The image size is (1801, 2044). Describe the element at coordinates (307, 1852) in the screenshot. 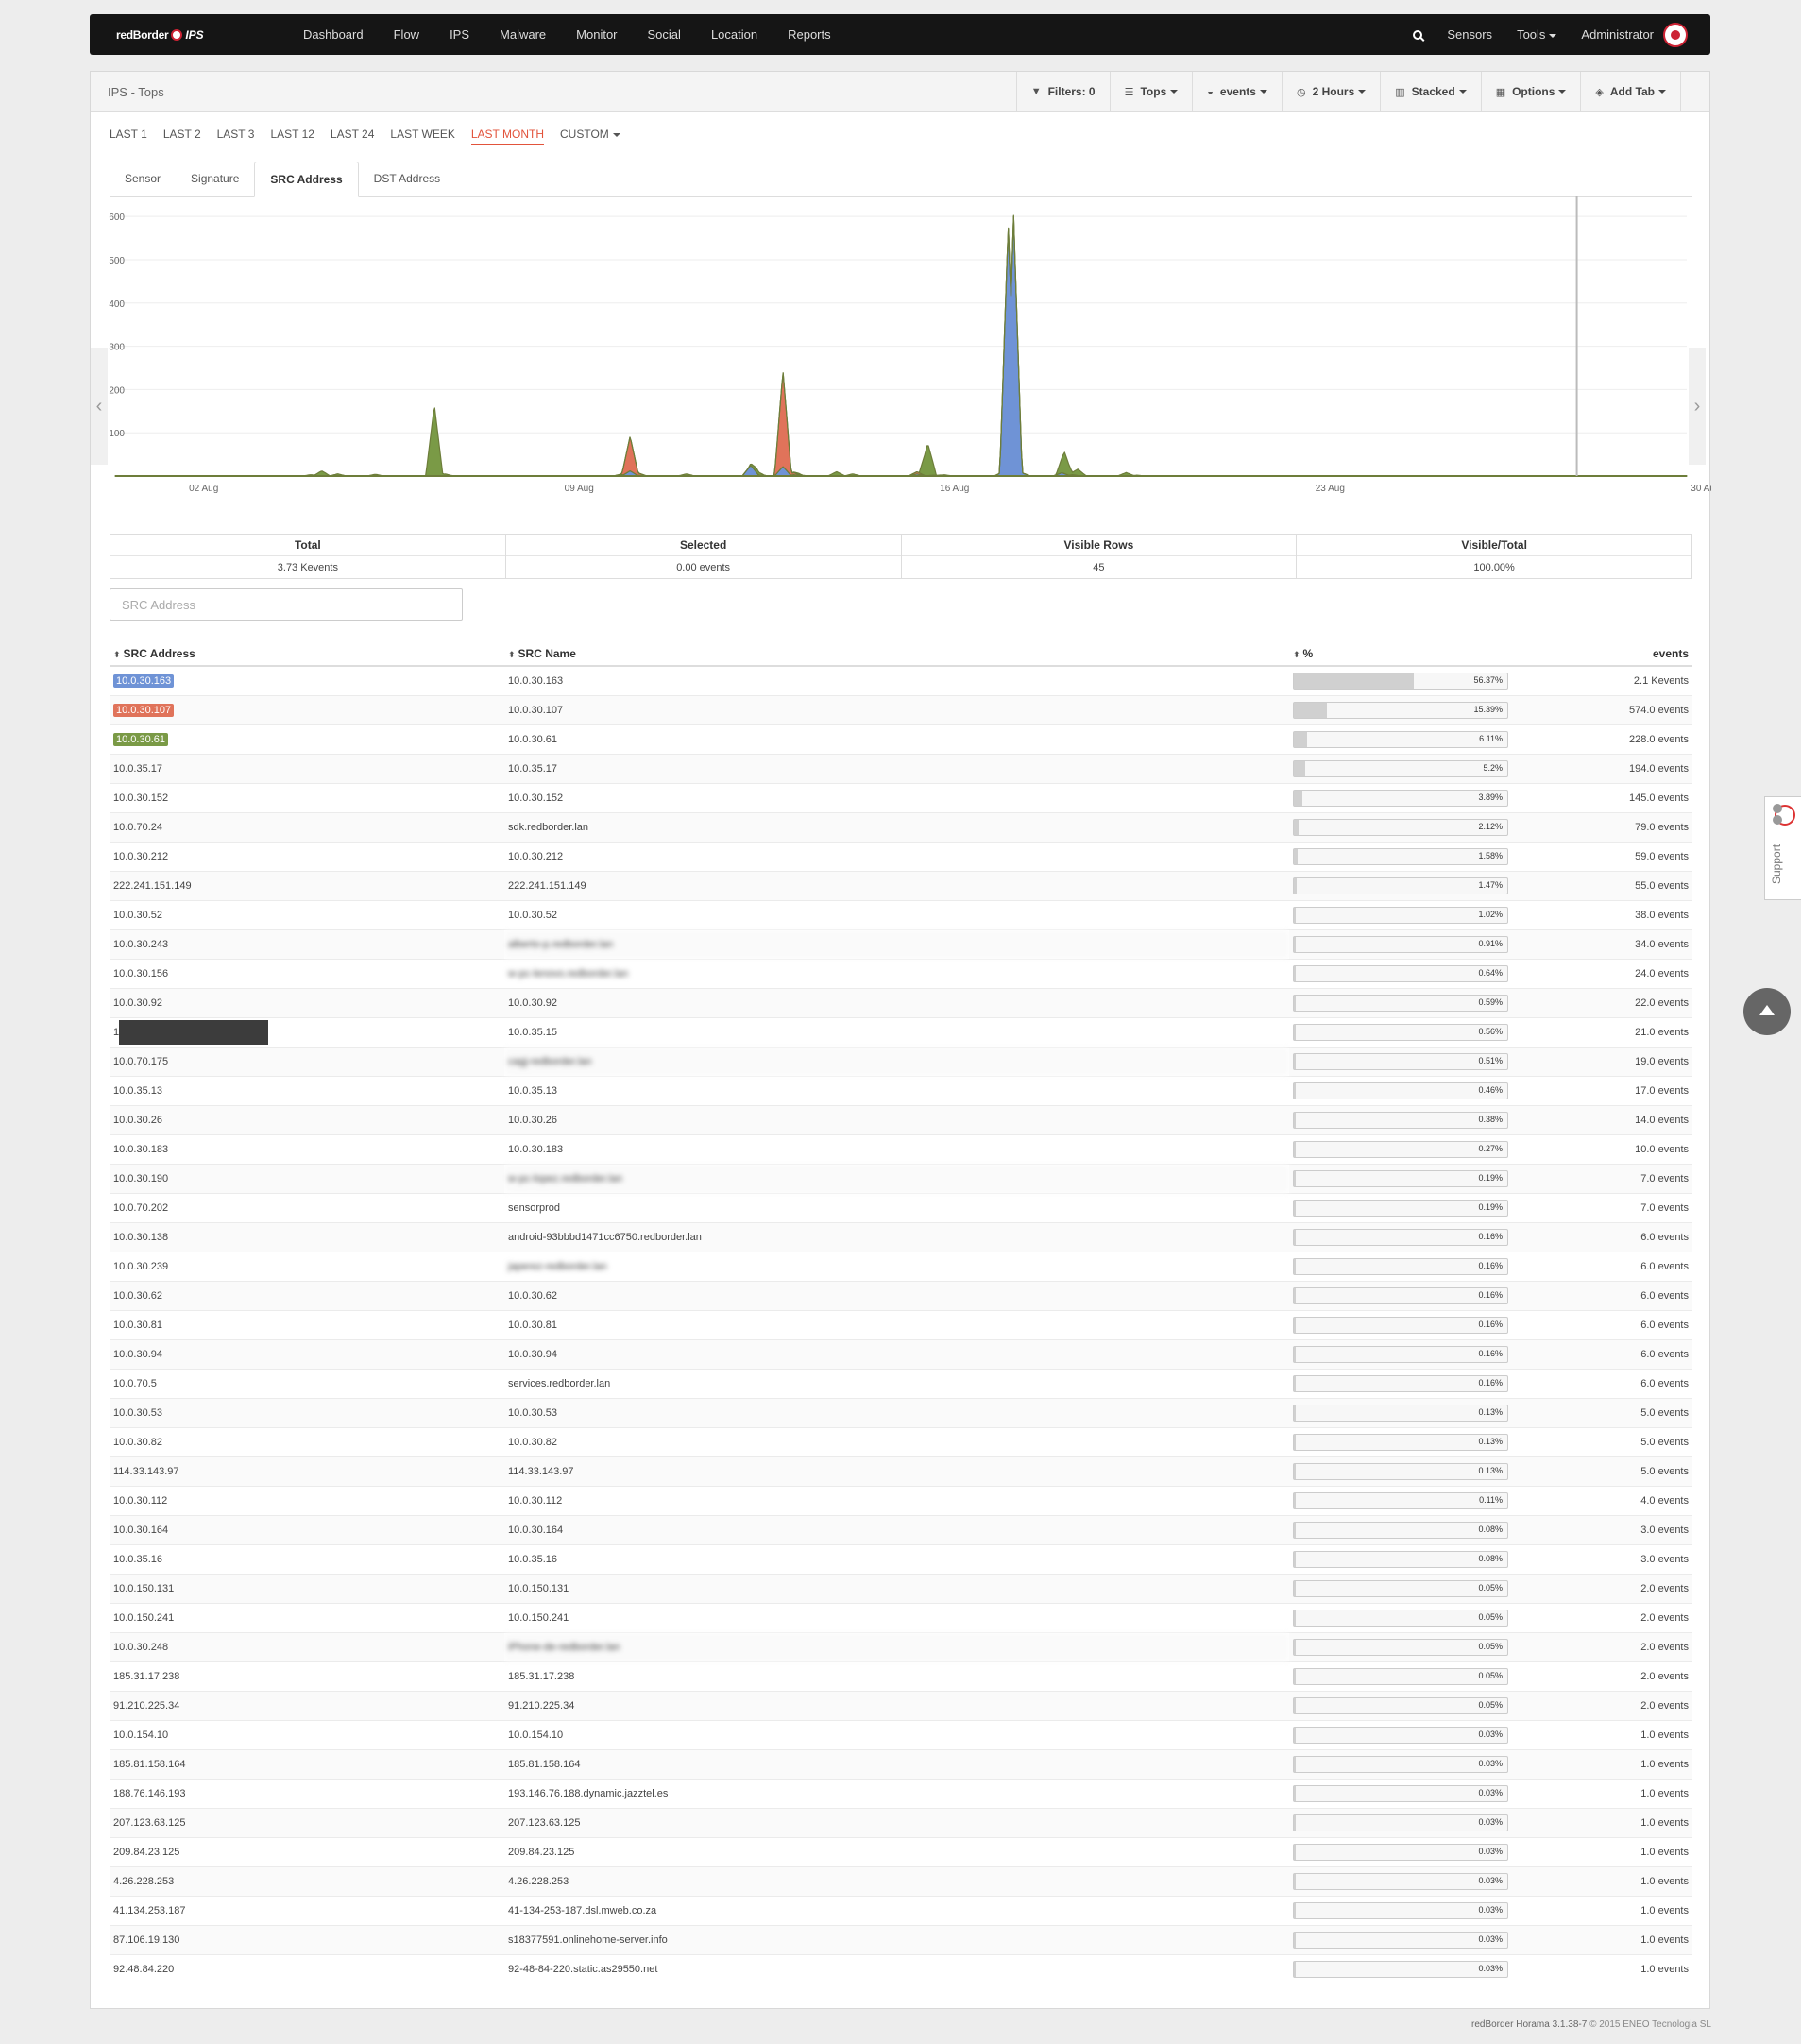

I see `cell-src-address: 209.84.23.125` at that location.